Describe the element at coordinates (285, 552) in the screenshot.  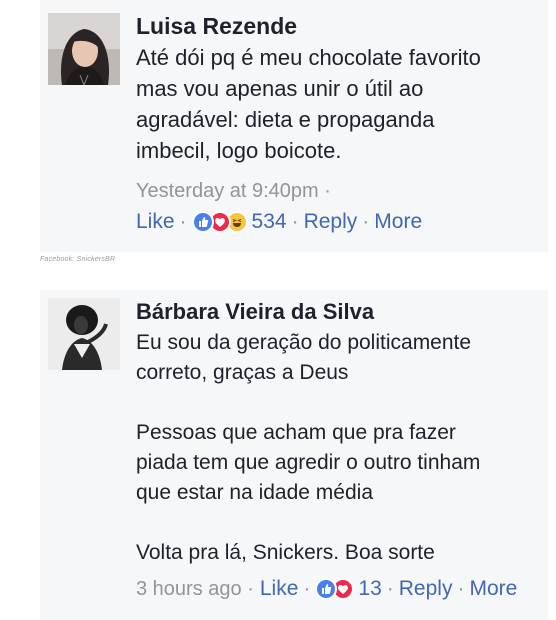
I see `comment-text-line: Volta pra lá, Snickers. Boa sorte` at that location.